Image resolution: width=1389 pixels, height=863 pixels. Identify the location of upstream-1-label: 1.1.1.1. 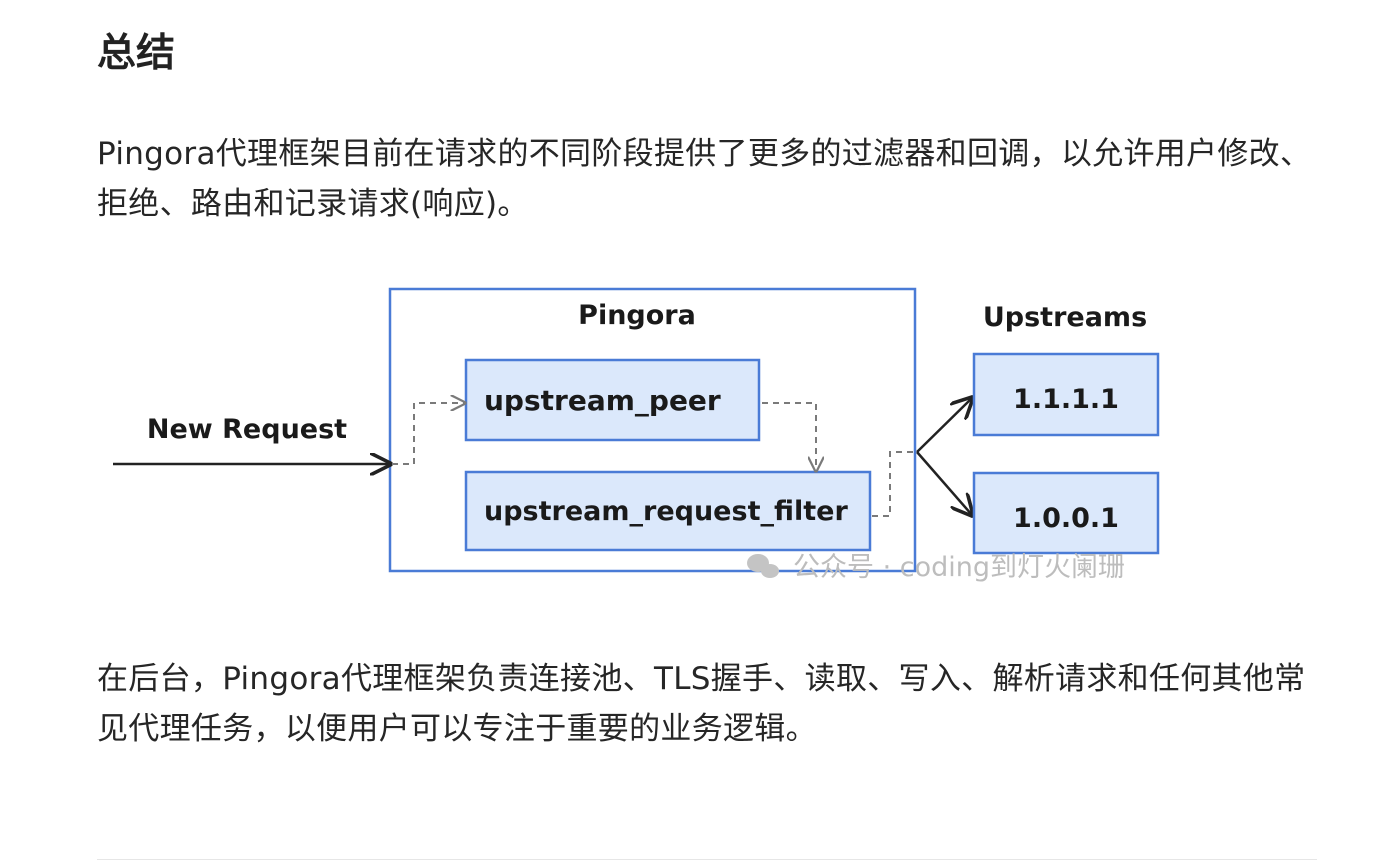
(1066, 399).